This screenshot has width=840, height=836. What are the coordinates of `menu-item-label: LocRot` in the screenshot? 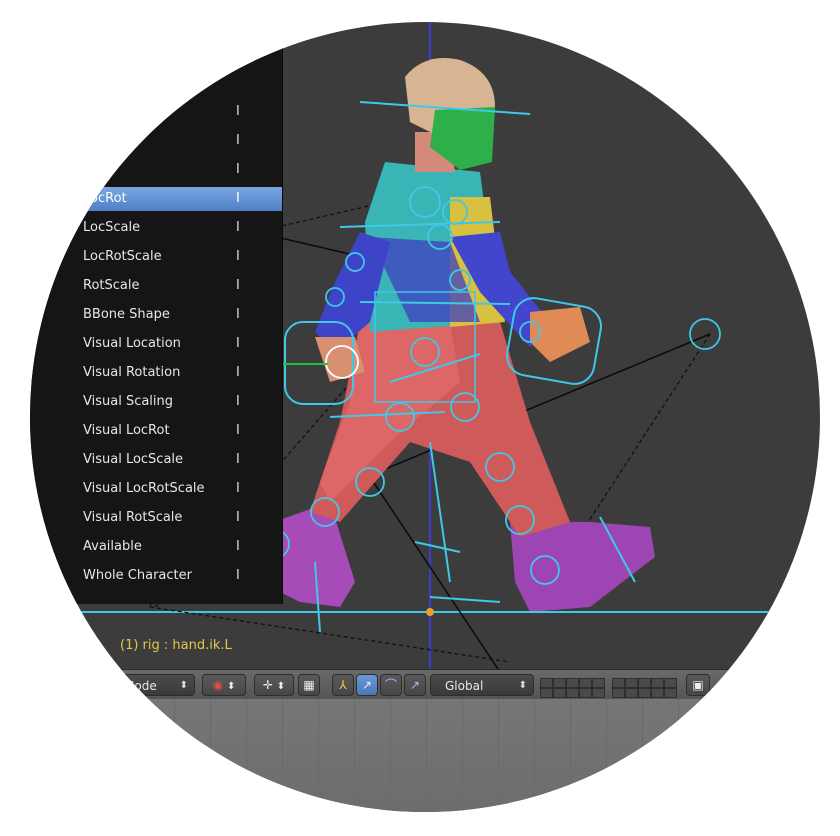 It's located at (105, 198).